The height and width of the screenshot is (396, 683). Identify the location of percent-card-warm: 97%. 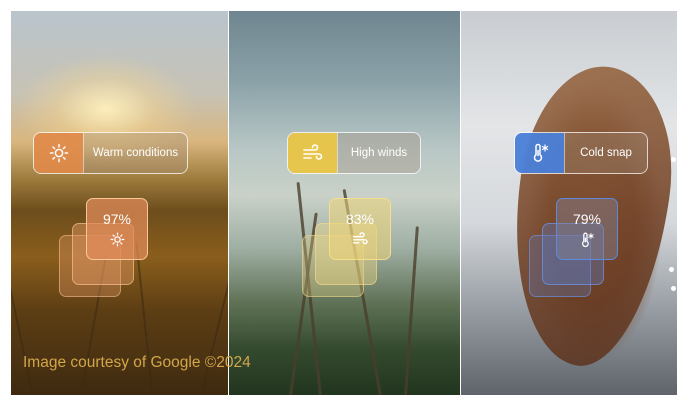
(117, 229).